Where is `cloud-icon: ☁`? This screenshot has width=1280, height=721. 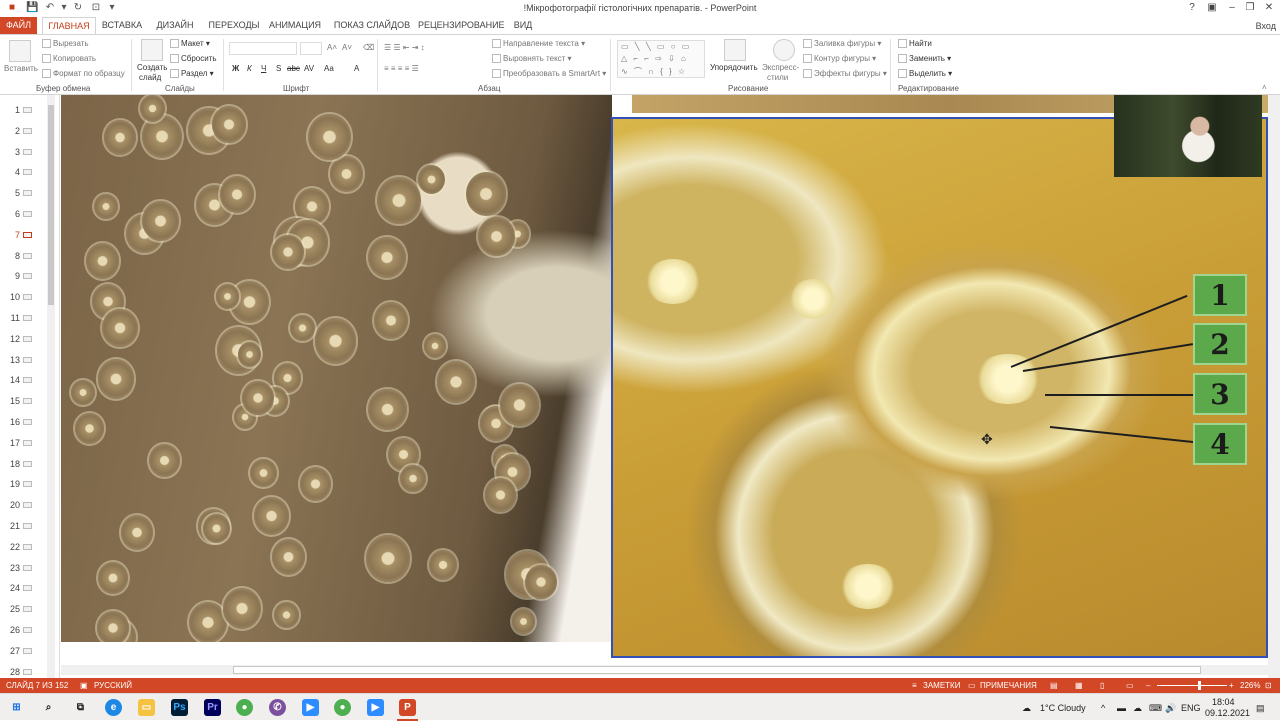
cloud-icon: ☁ is located at coordinates (1137, 708).